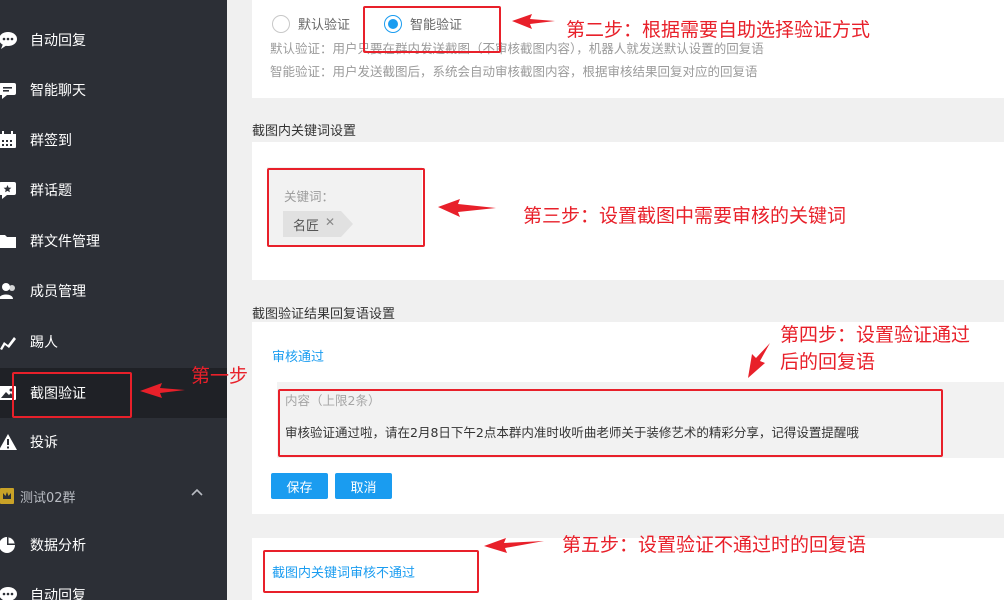 The height and width of the screenshot is (600, 1004). What do you see at coordinates (467, 208) in the screenshot?
I see `arrow-step3` at bounding box center [467, 208].